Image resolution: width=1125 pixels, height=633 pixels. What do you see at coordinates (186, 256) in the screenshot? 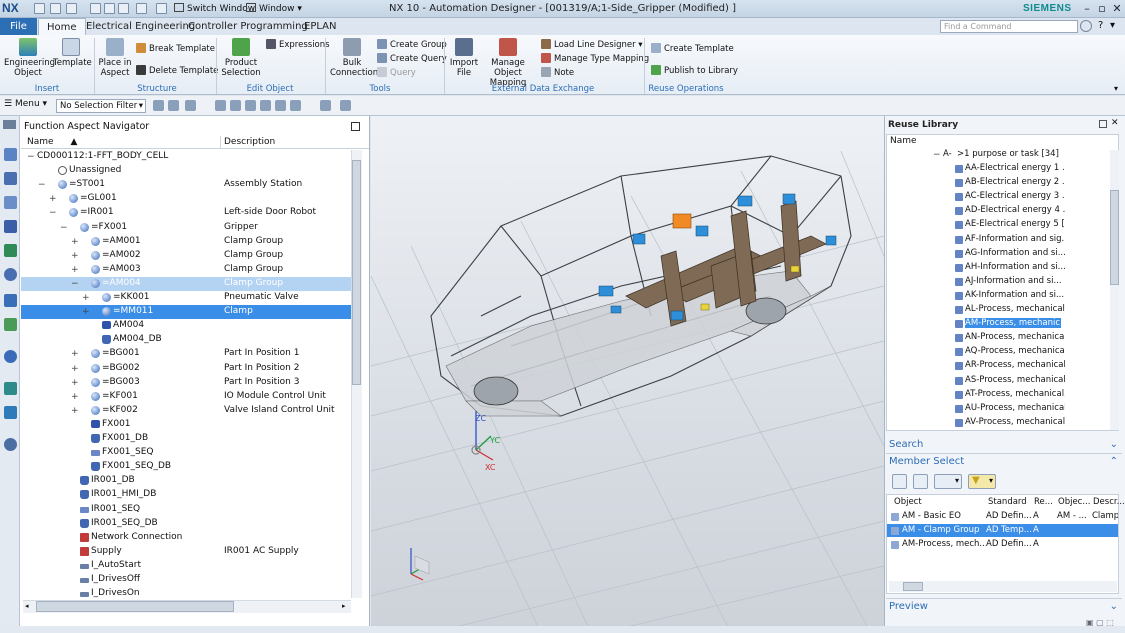
I see `tree-row: + =AM002 Clamp Group` at bounding box center [186, 256].